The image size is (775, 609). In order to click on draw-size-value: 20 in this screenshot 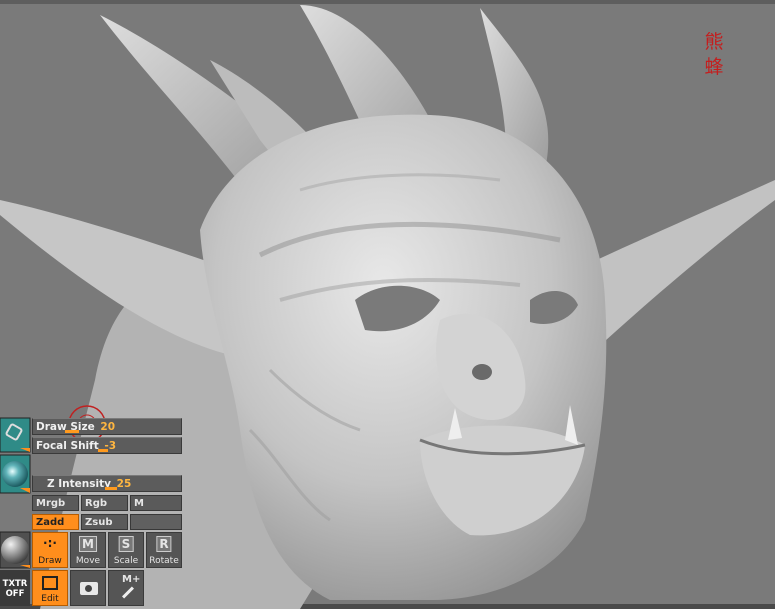, I will do `click(108, 427)`.